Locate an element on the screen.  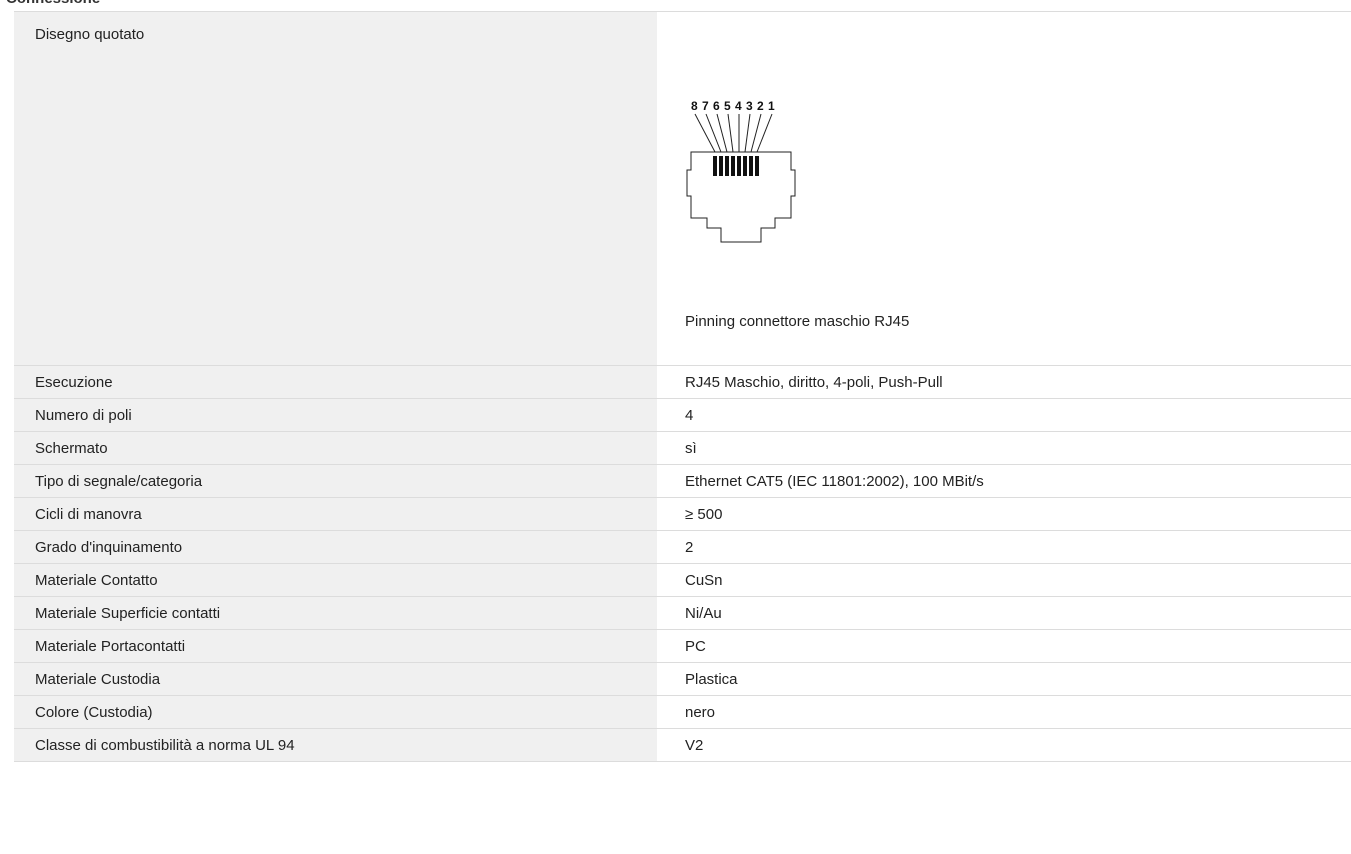
row-label: Cicli di manovra is located at coordinates (335, 514).